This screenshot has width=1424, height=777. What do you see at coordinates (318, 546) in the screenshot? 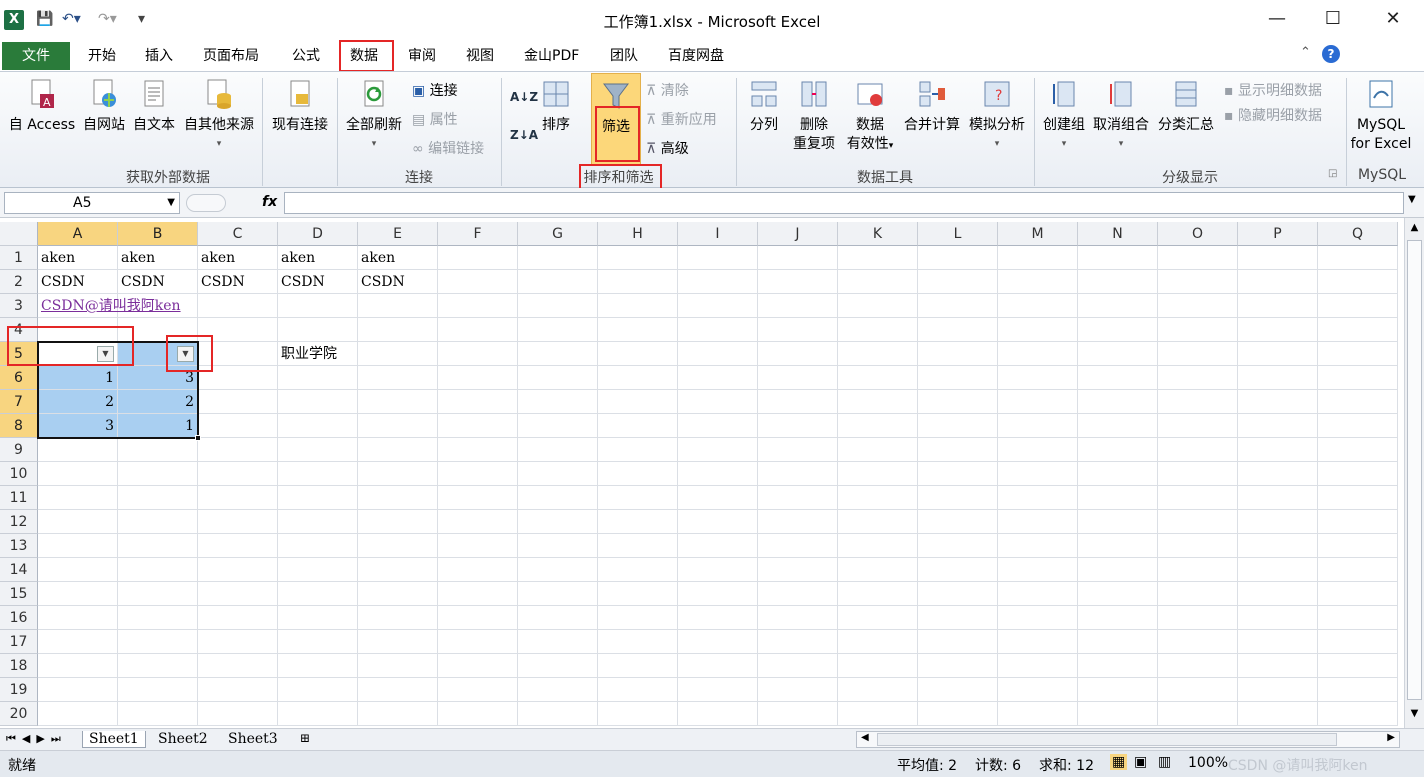
I see `cell-D13` at bounding box center [318, 546].